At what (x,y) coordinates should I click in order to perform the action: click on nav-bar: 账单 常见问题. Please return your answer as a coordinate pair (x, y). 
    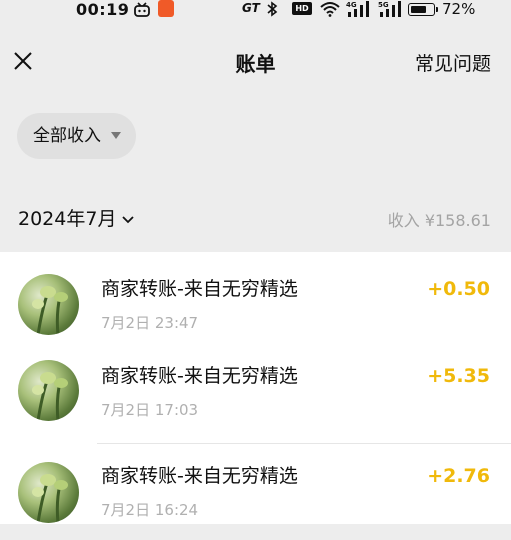
    Looking at the image, I should click on (255, 63).